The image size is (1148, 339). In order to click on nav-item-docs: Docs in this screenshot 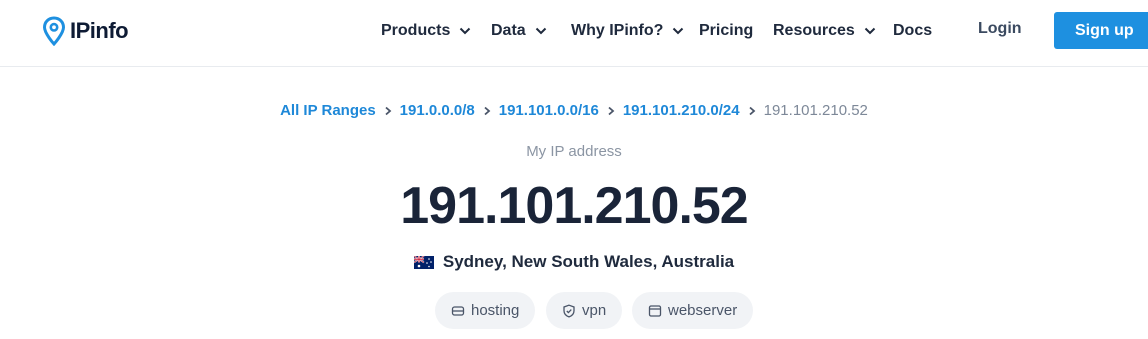, I will do `click(912, 31)`.